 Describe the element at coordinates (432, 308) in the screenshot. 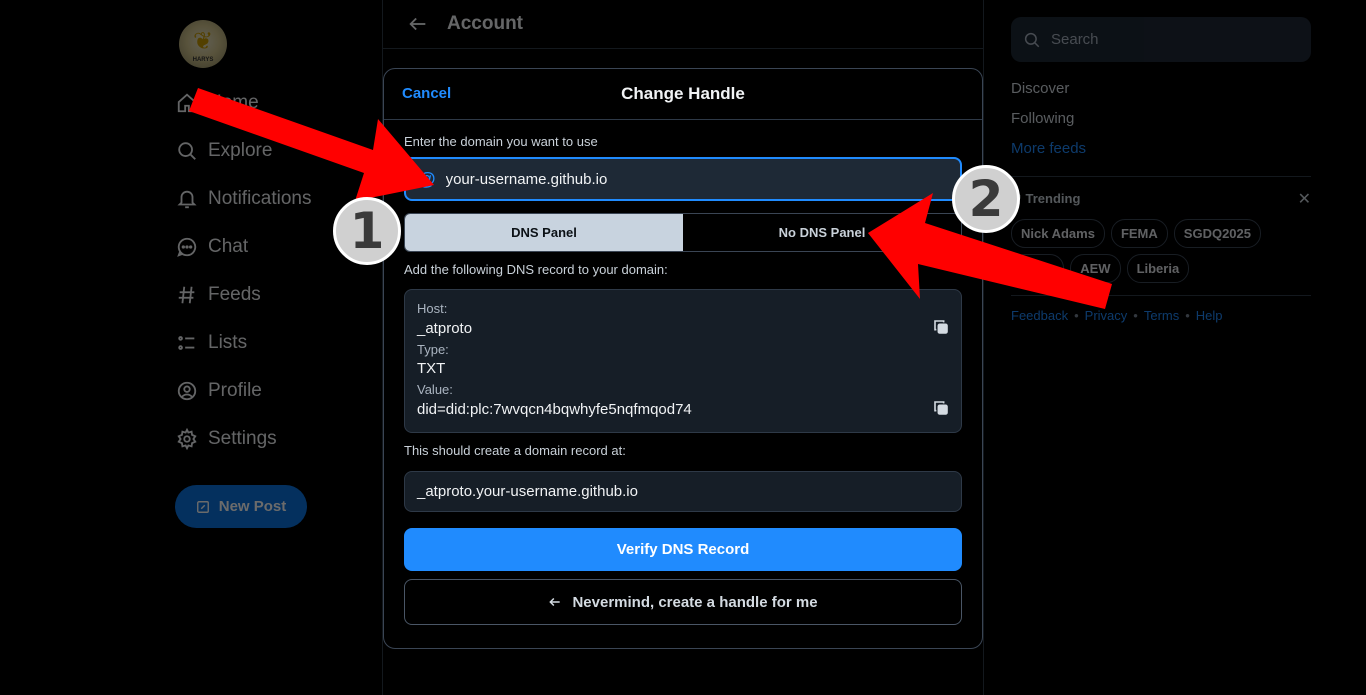

I see `host-label: Host:` at that location.